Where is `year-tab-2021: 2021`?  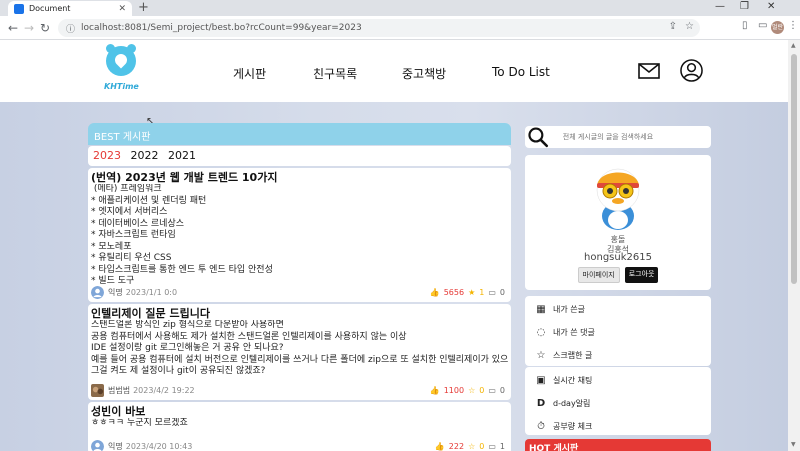 year-tab-2021: 2021 is located at coordinates (182, 155).